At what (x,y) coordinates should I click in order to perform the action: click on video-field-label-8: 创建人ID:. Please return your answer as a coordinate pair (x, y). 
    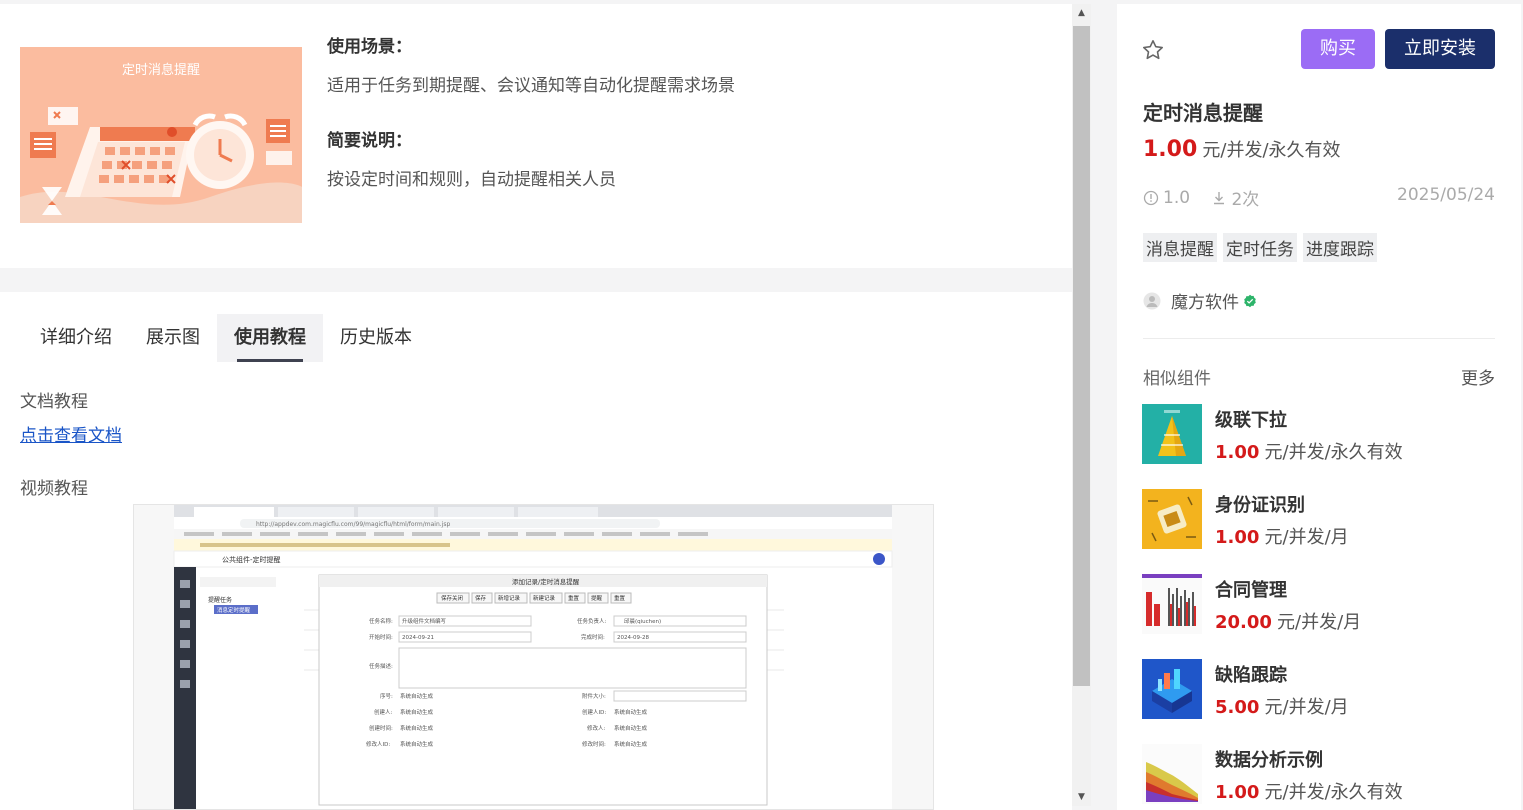
    Looking at the image, I should click on (594, 712).